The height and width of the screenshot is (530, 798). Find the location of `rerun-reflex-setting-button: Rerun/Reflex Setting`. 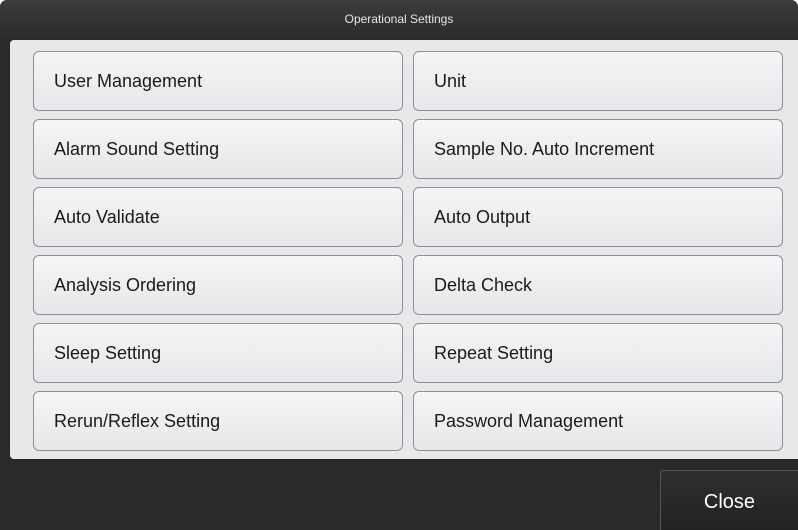

rerun-reflex-setting-button: Rerun/Reflex Setting is located at coordinates (218, 421).